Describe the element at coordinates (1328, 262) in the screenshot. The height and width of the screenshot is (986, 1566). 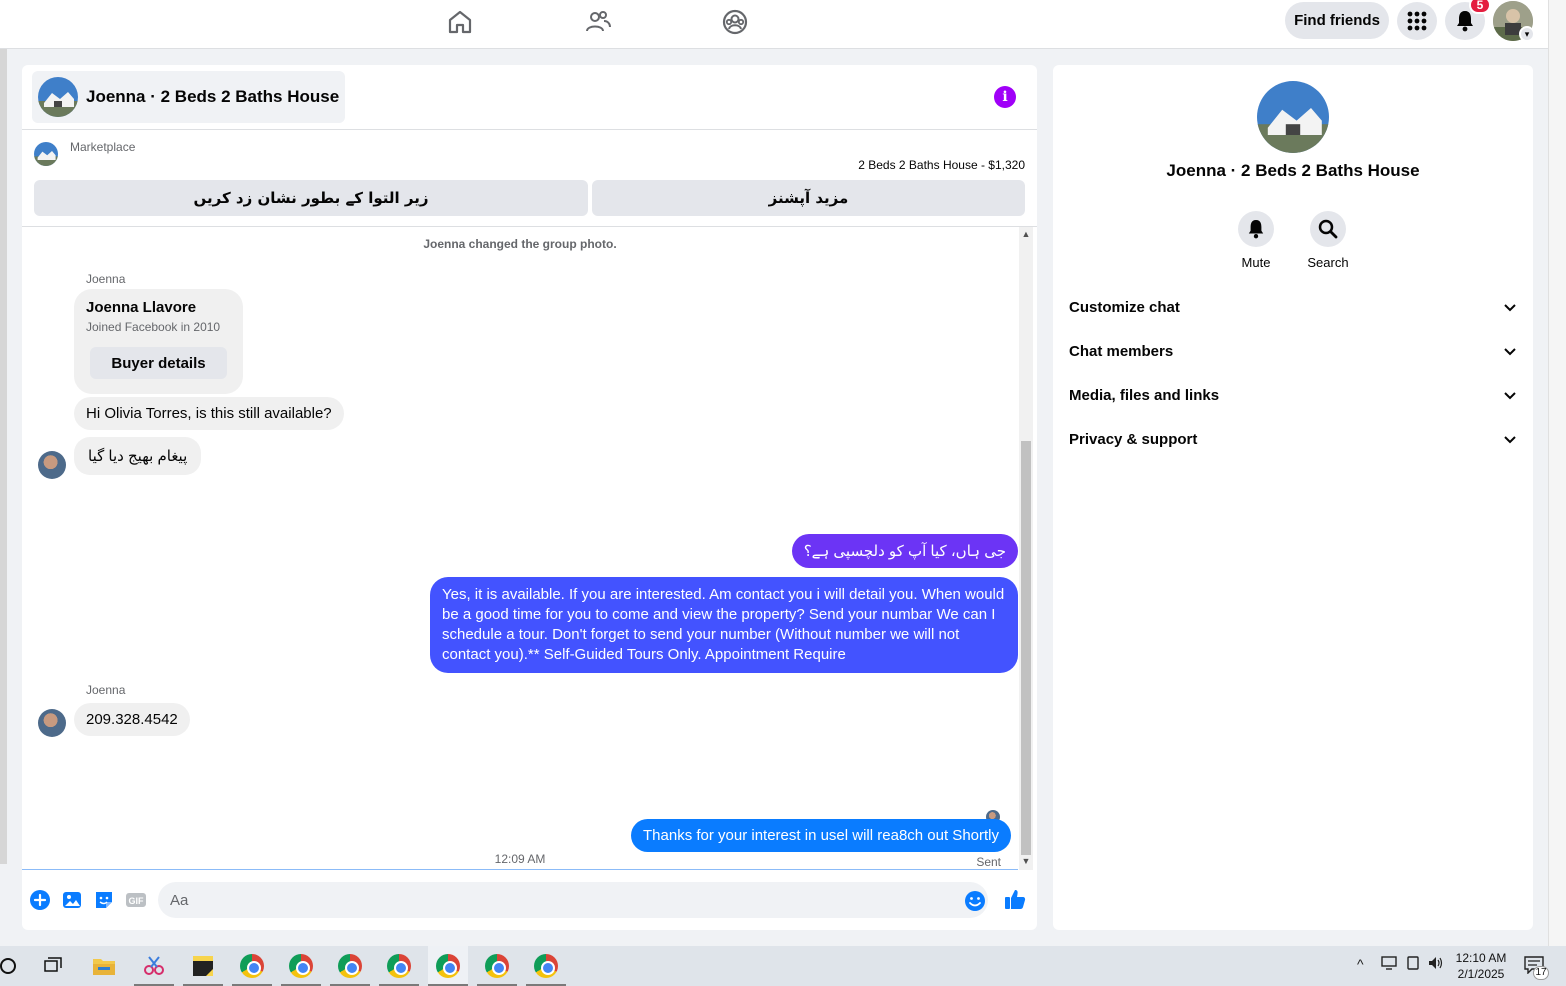
I see `search-label: Search` at that location.